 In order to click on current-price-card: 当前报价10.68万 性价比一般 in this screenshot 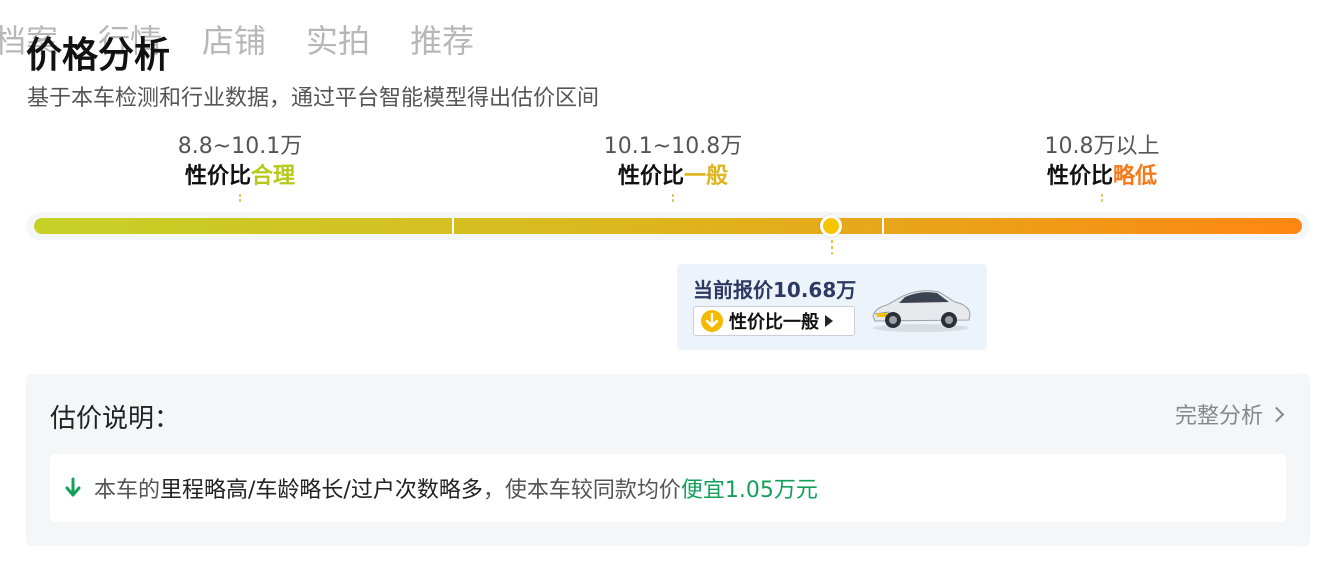, I will do `click(832, 307)`.